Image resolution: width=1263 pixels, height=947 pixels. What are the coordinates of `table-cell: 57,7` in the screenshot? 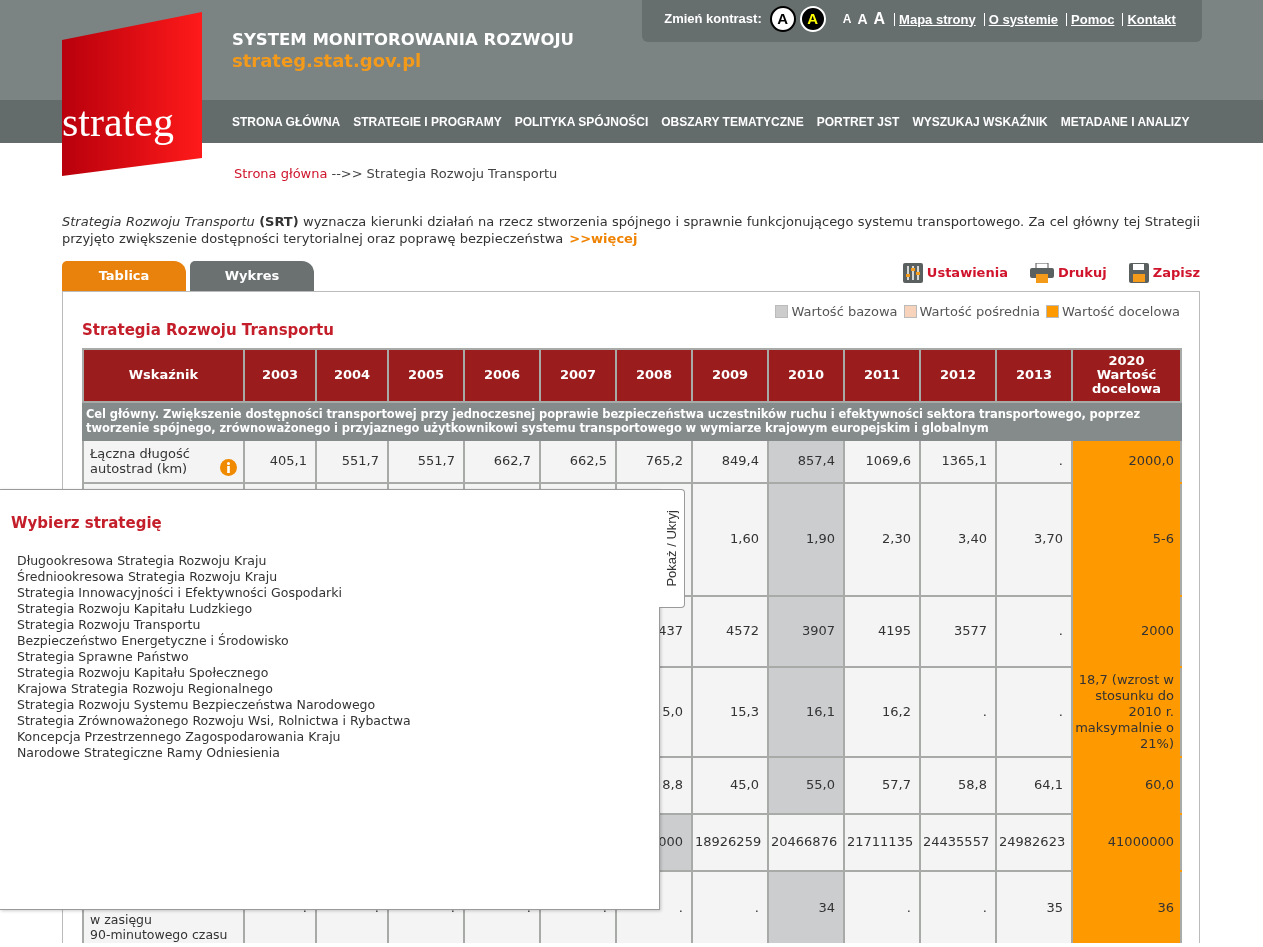 It's located at (882, 785).